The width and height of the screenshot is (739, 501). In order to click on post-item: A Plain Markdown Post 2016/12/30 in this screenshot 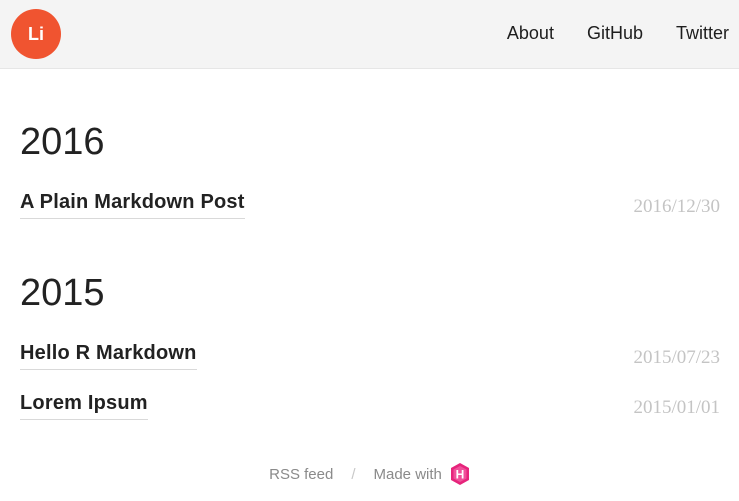, I will do `click(370, 206)`.